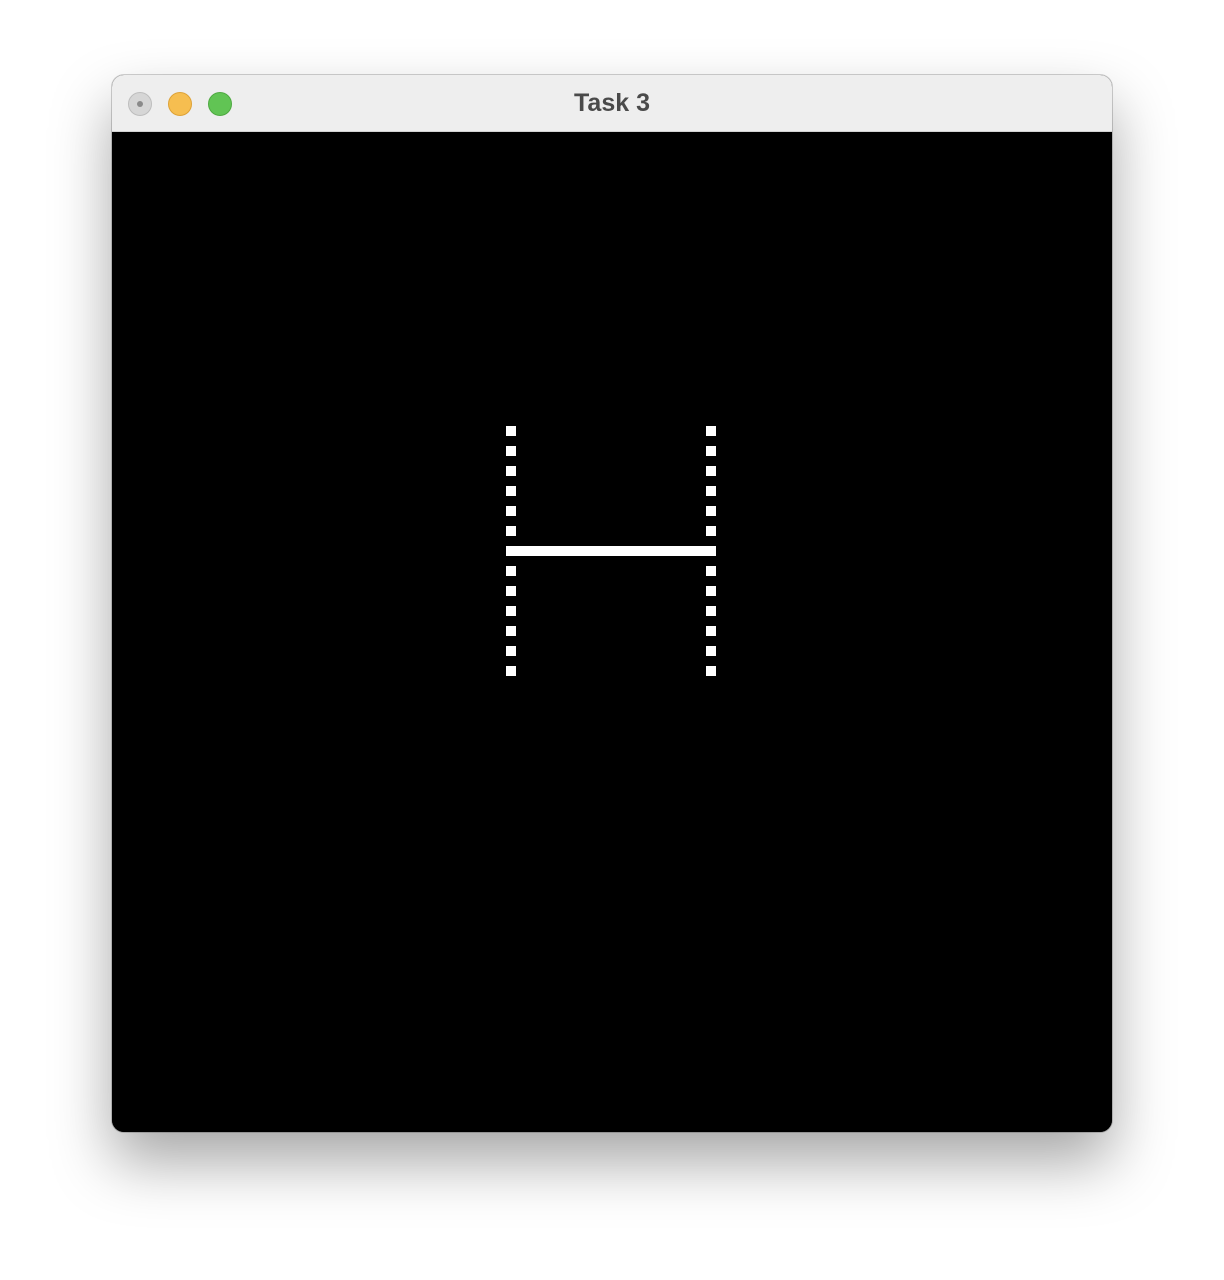 The width and height of the screenshot is (1224, 1280). I want to click on title-bar: Task 3, so click(612, 103).